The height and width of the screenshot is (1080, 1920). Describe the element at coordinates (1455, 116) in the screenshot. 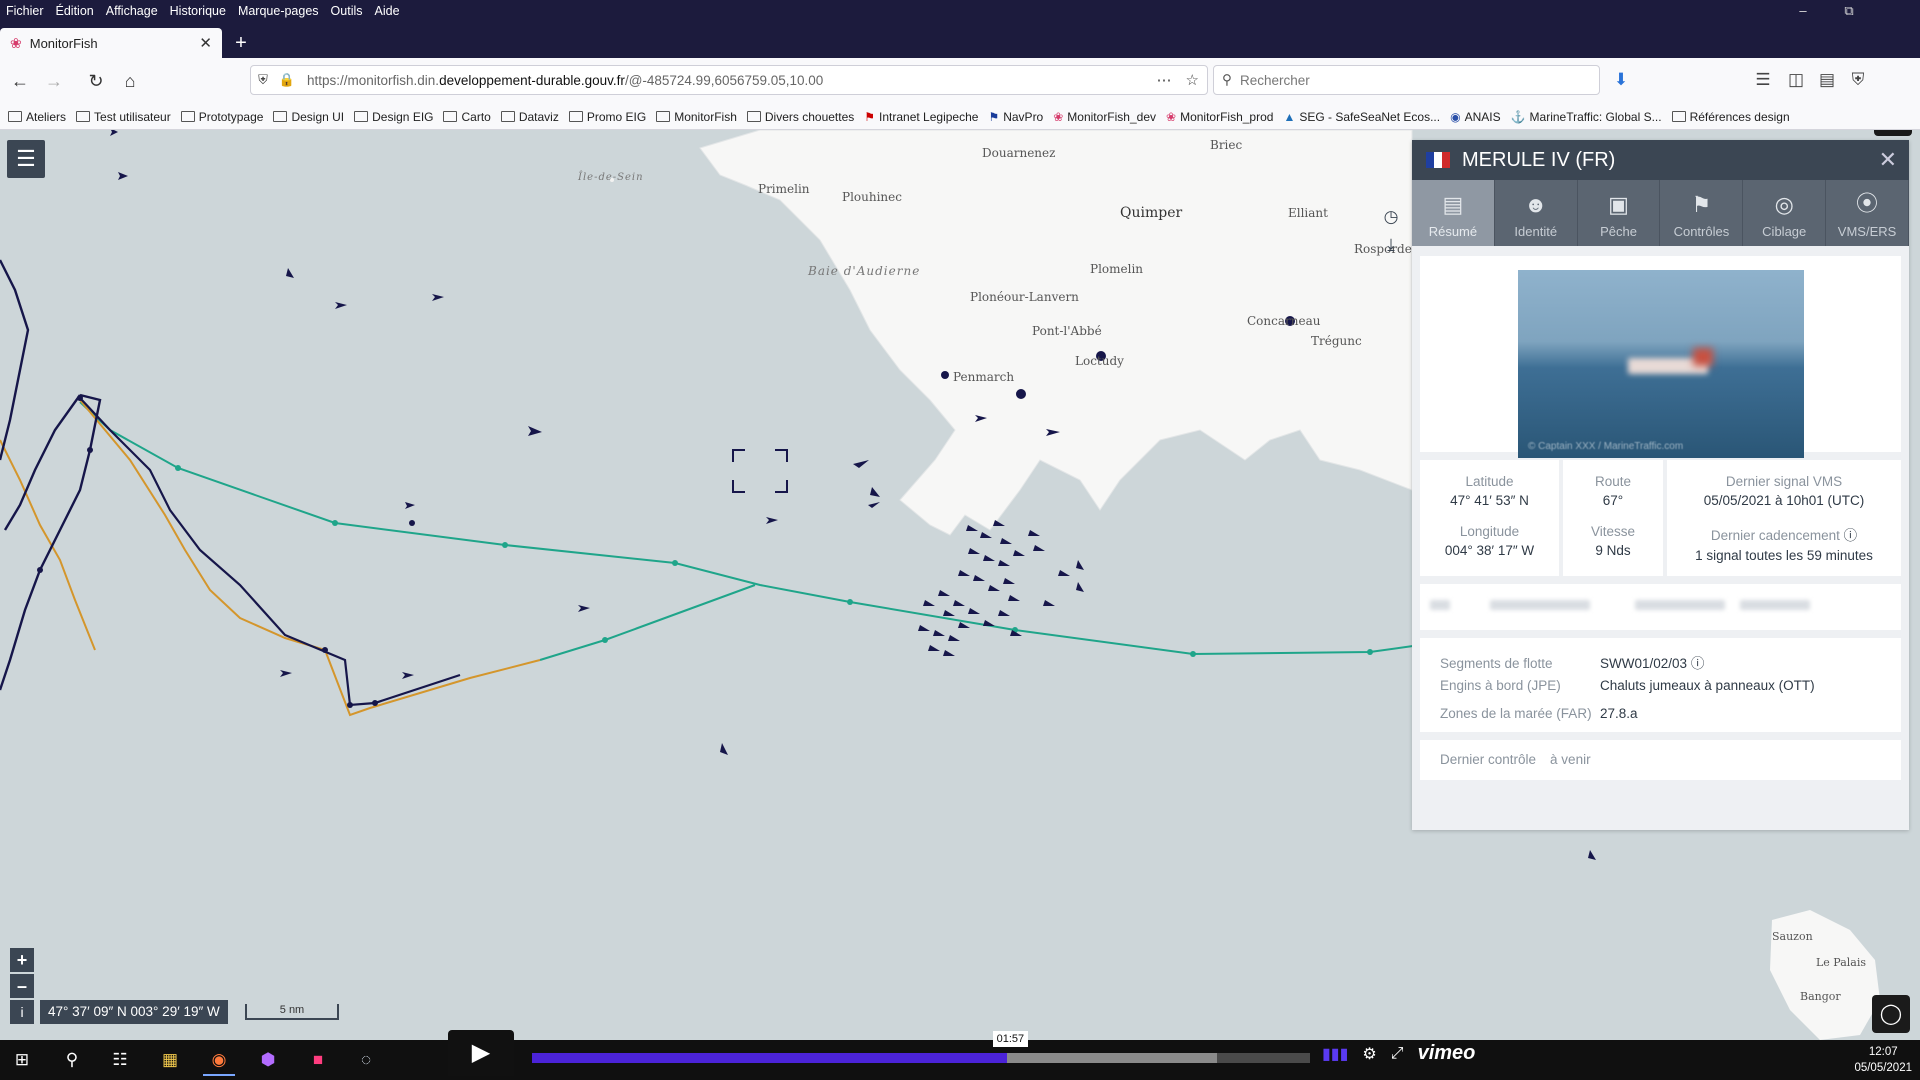

I see `anais-logo-icon: ◉` at that location.